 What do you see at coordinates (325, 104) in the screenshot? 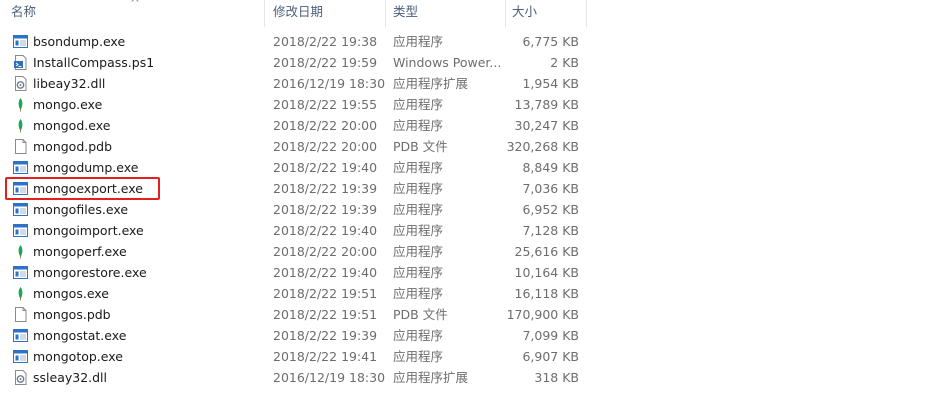
I see `file-modified-date: 2018/2/22 19:55` at bounding box center [325, 104].